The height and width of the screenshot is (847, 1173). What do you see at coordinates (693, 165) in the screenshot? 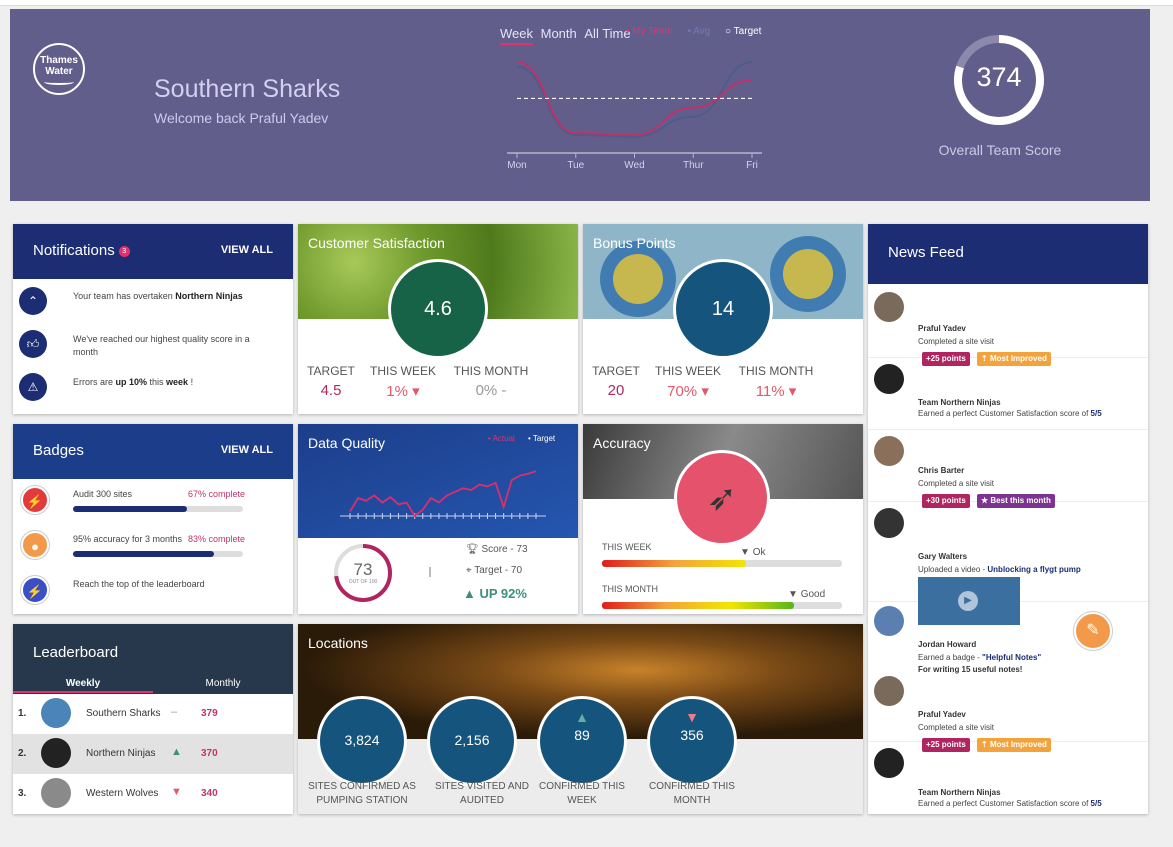
I see `x-tick-label: Thur` at bounding box center [693, 165].